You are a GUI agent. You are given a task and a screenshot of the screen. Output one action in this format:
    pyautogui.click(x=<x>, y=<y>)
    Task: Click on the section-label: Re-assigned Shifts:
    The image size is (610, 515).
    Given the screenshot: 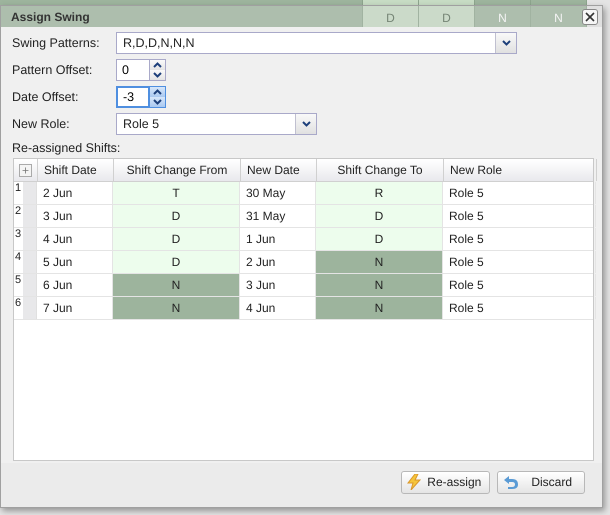 What is the action you would take?
    pyautogui.click(x=66, y=148)
    